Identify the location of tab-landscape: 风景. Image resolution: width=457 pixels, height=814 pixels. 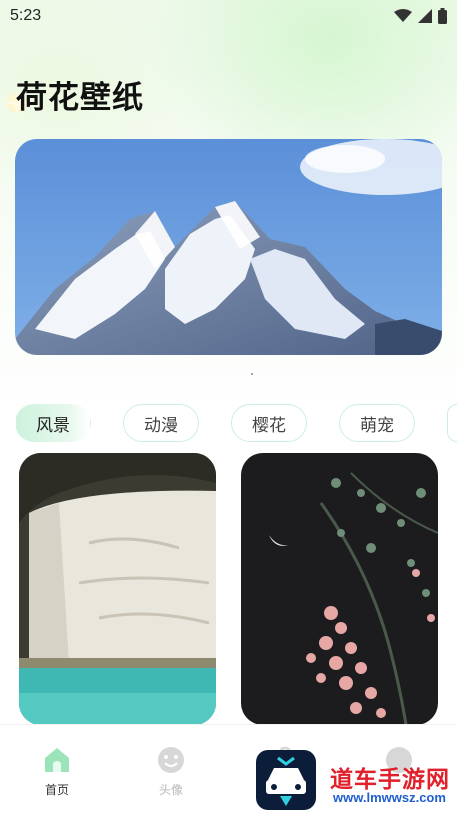
(53, 423).